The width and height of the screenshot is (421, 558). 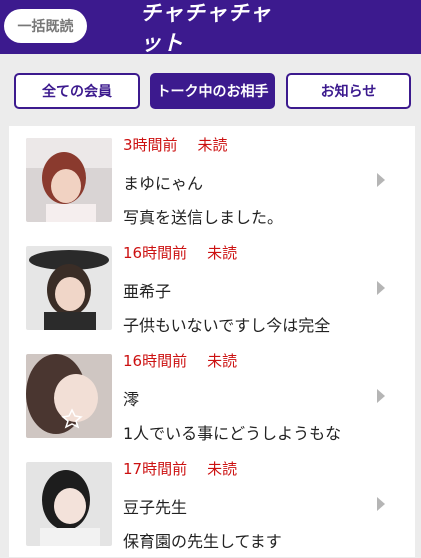 I want to click on message-meta: 17時間前 未読, so click(x=180, y=469).